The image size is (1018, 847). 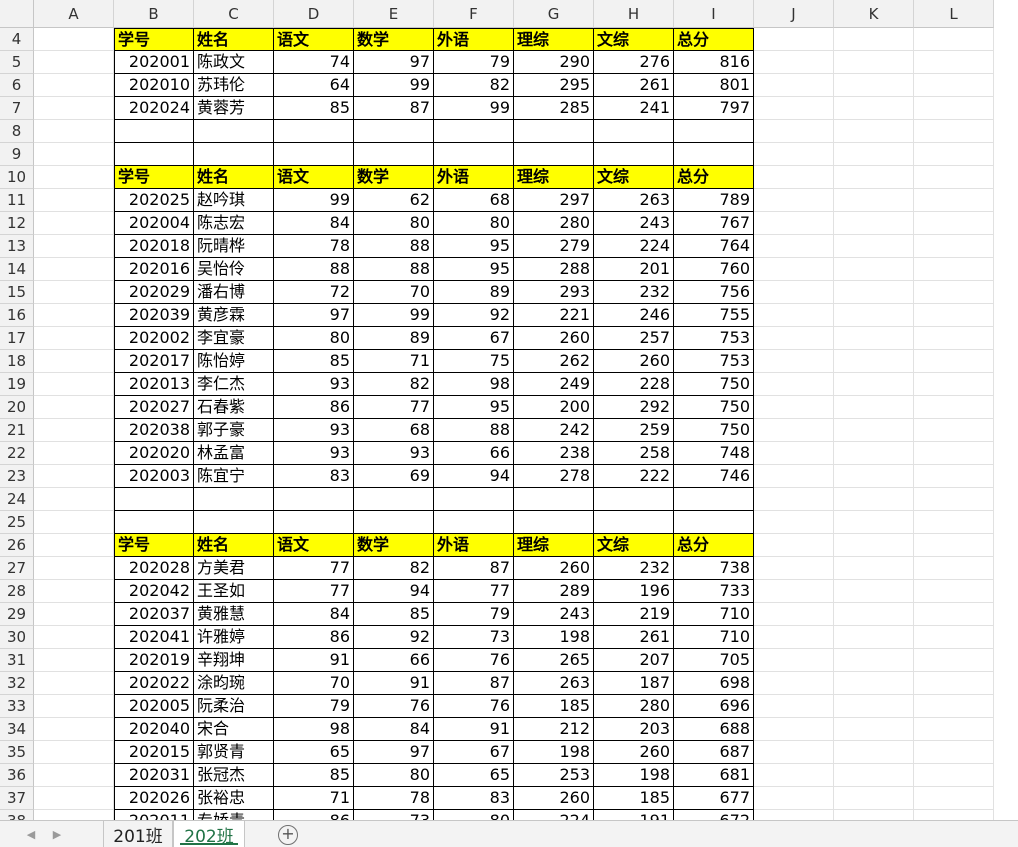 I want to click on score-cell: 78, so click(x=394, y=798).